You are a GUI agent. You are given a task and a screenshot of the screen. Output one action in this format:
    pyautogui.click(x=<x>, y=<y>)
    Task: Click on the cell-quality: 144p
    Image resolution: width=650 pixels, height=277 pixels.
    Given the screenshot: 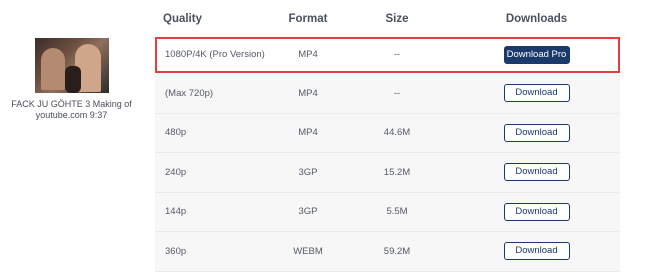 What is the action you would take?
    pyautogui.click(x=176, y=212)
    